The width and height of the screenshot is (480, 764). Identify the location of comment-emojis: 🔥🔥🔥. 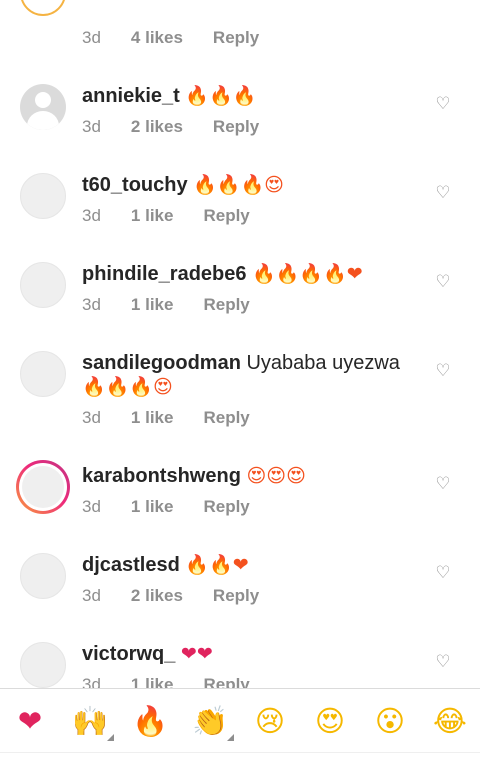
(221, 96).